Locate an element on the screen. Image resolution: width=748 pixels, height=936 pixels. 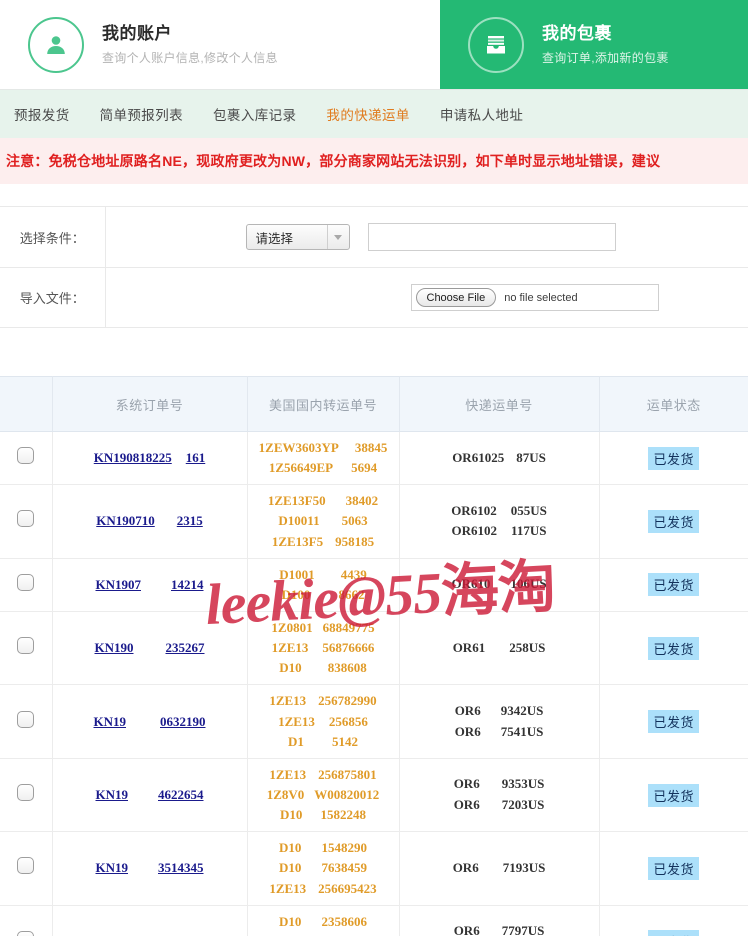
file-input: Choose File no file selected is located at coordinates (534, 297).